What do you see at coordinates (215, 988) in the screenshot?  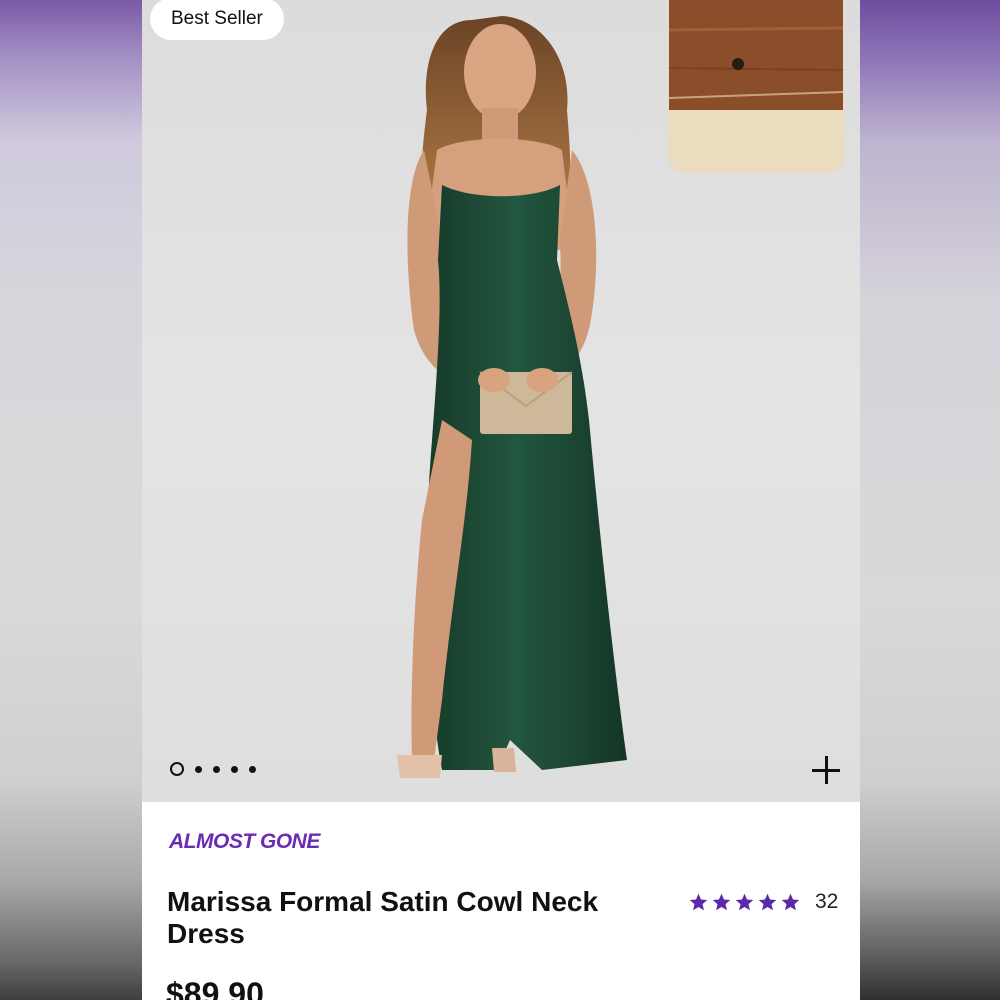 I see `product-price: $89.90` at bounding box center [215, 988].